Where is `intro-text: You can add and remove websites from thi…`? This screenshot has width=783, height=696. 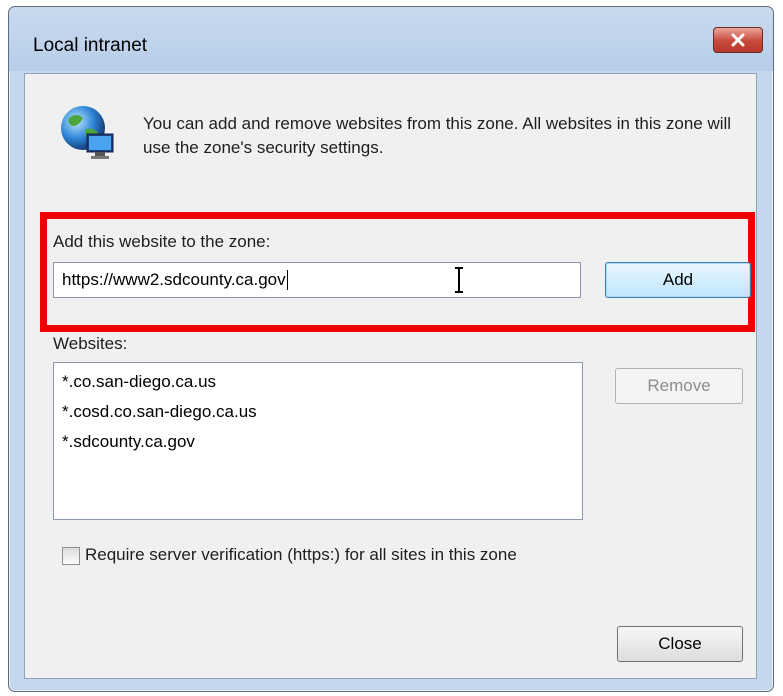
intro-text: You can add and remove websites from thi… is located at coordinates (437, 135).